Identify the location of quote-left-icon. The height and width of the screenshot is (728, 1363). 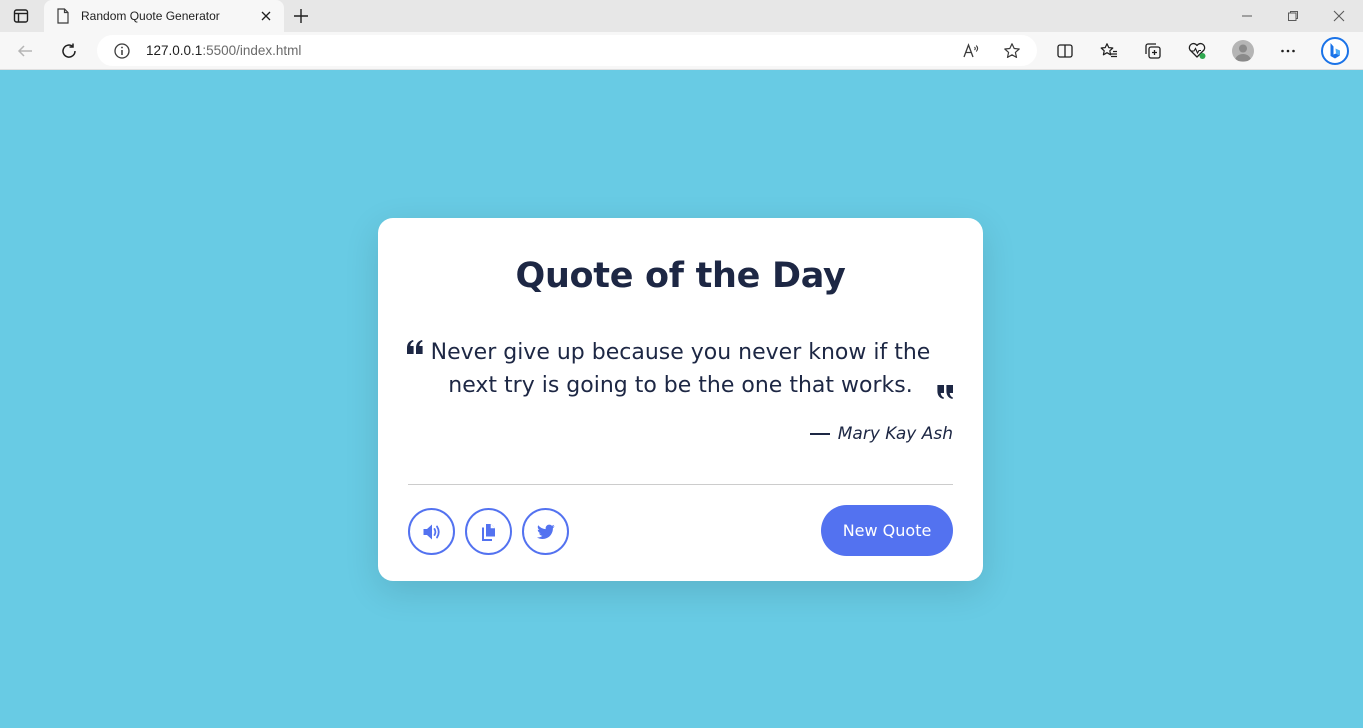
(415, 347).